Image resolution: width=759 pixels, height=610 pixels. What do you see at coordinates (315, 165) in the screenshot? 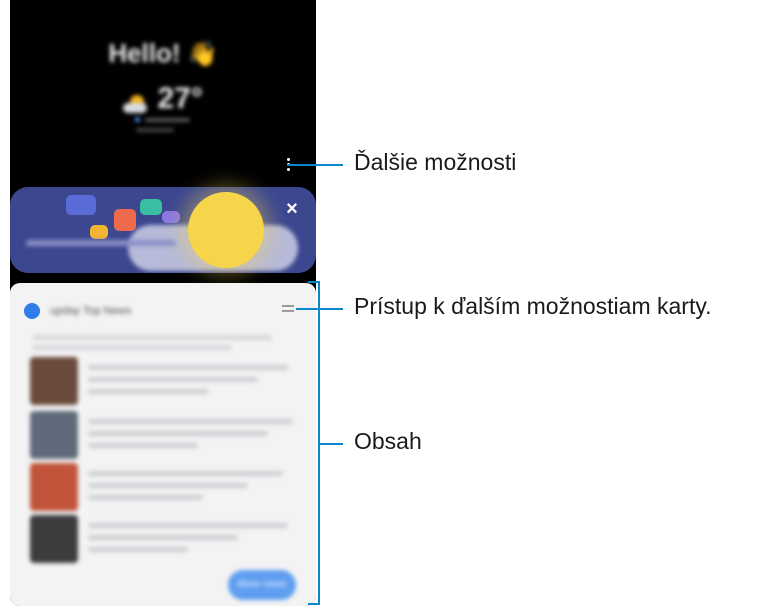
I see `callout-line-more-options` at bounding box center [315, 165].